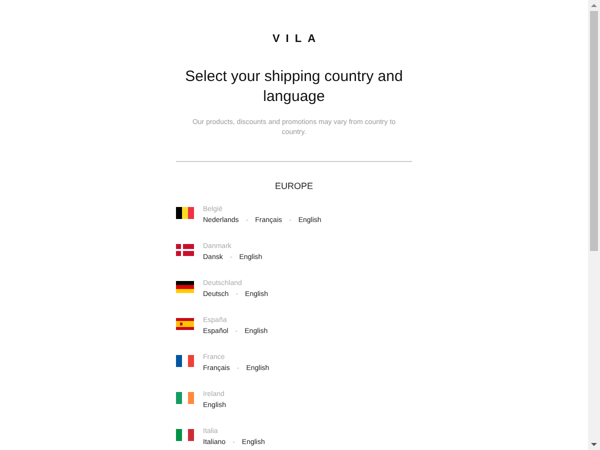 This screenshot has width=600, height=450. What do you see at coordinates (294, 87) in the screenshot?
I see `page-title: Select your shipping country and language` at bounding box center [294, 87].